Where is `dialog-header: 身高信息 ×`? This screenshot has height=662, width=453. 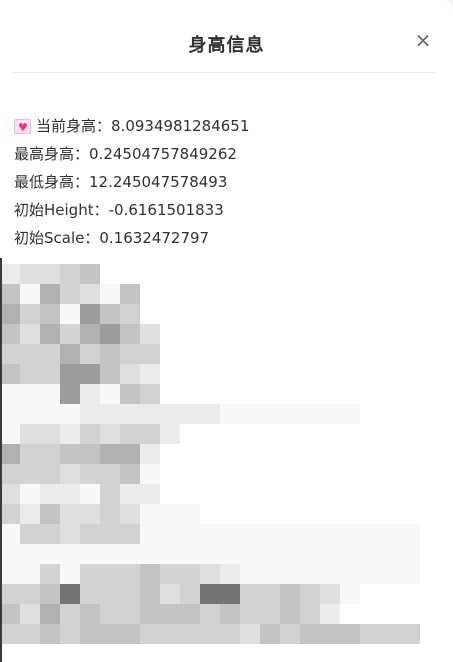 dialog-header: 身高信息 × is located at coordinates (226, 36).